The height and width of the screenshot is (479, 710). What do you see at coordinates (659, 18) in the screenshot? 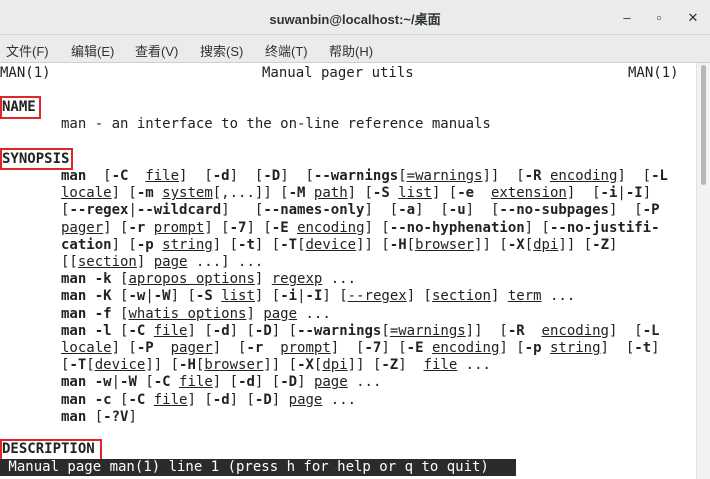
I see `maximize-button: ▫` at bounding box center [659, 18].